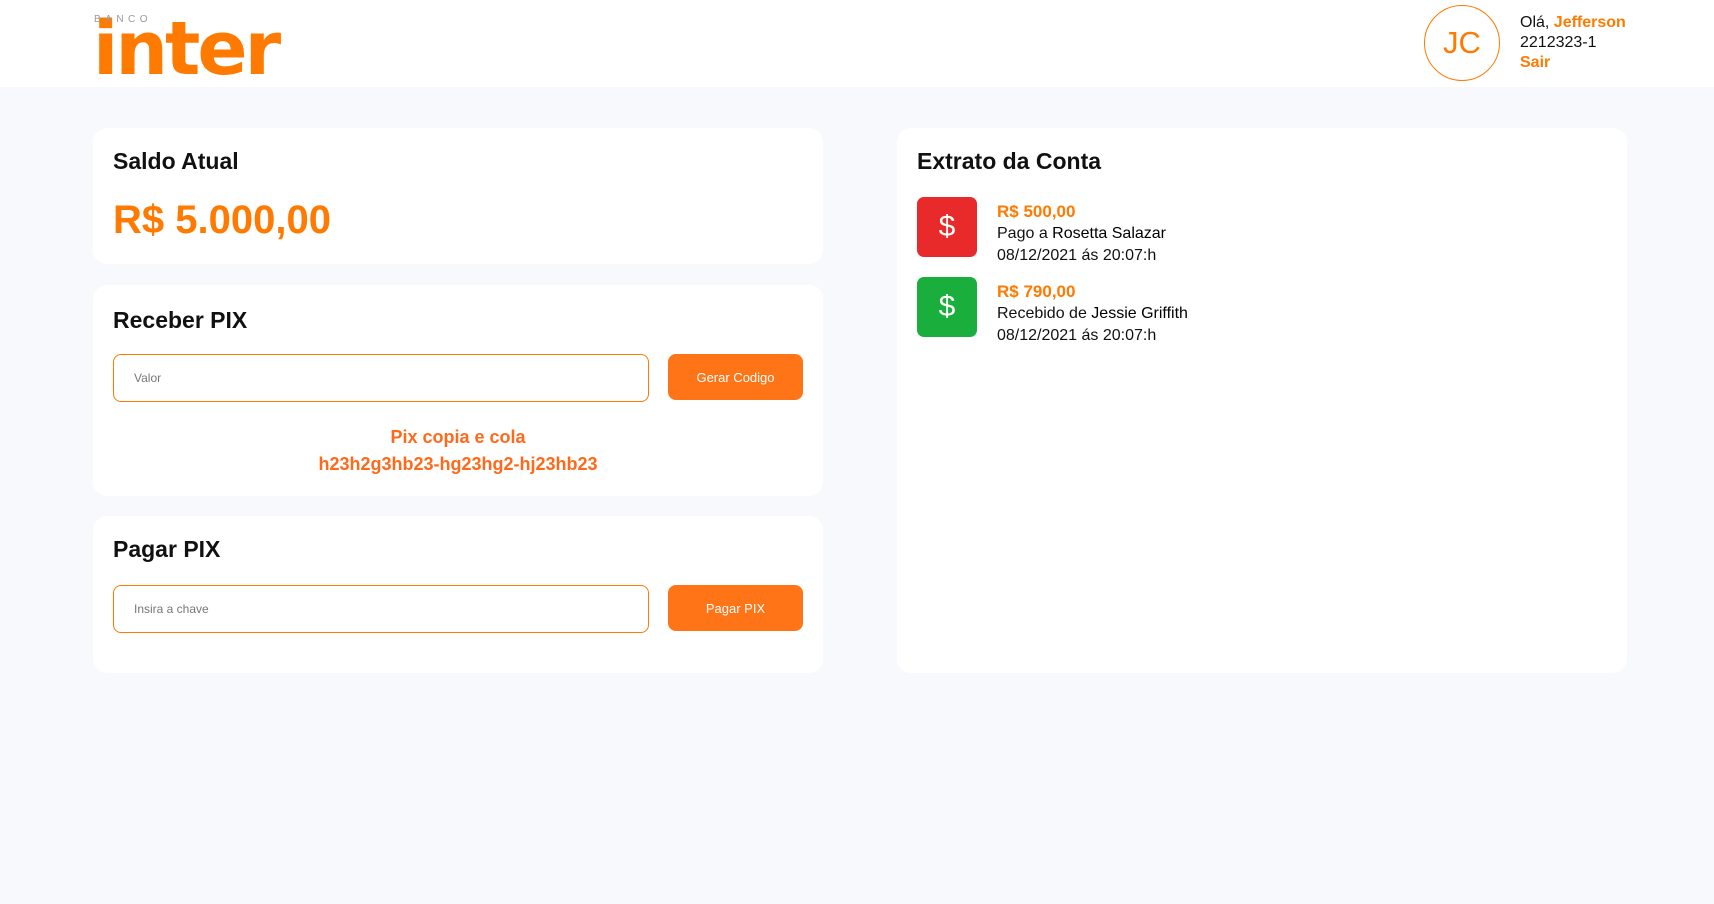 This screenshot has height=904, width=1714. Describe the element at coordinates (167, 549) in the screenshot. I see `pay-pix-title: Pagar PIX` at that location.